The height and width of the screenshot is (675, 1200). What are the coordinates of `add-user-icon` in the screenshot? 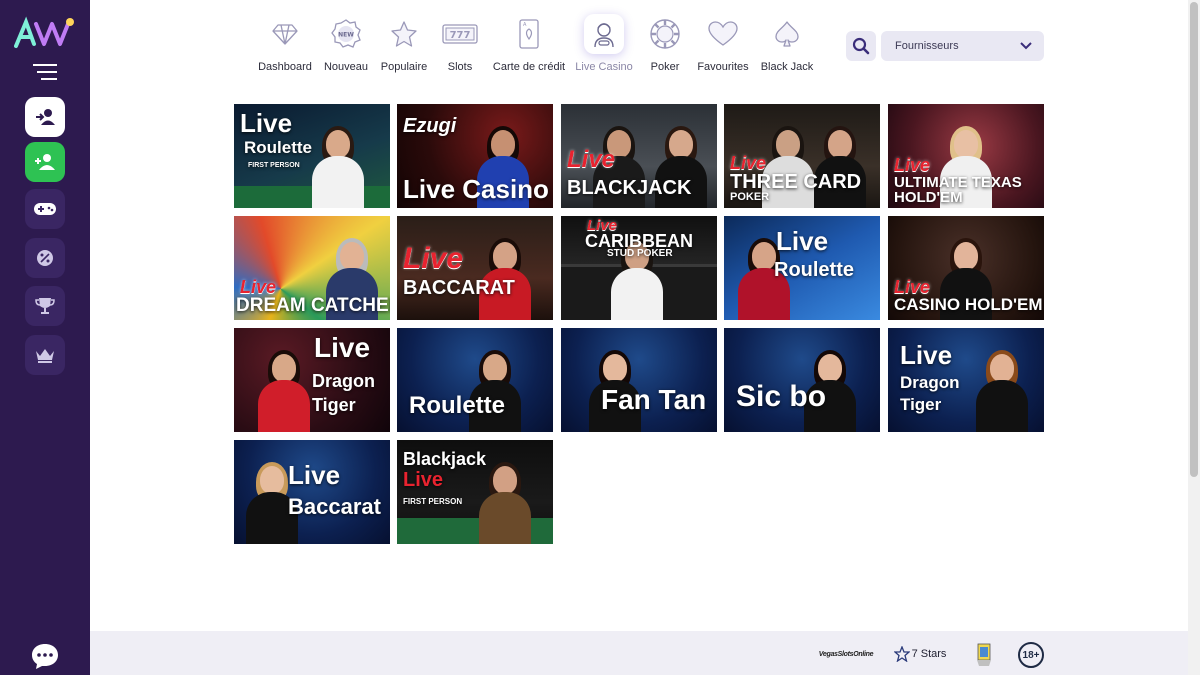 It's located at (45, 162).